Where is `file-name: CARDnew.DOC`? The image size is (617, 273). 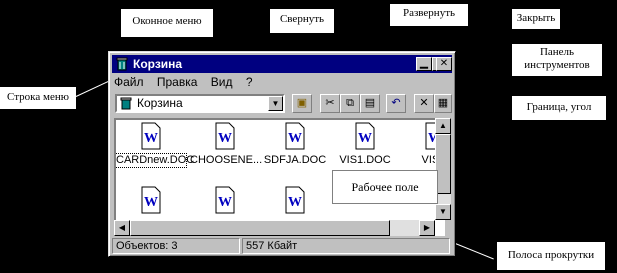
file-name: CARDnew.DOC is located at coordinates (155, 160).